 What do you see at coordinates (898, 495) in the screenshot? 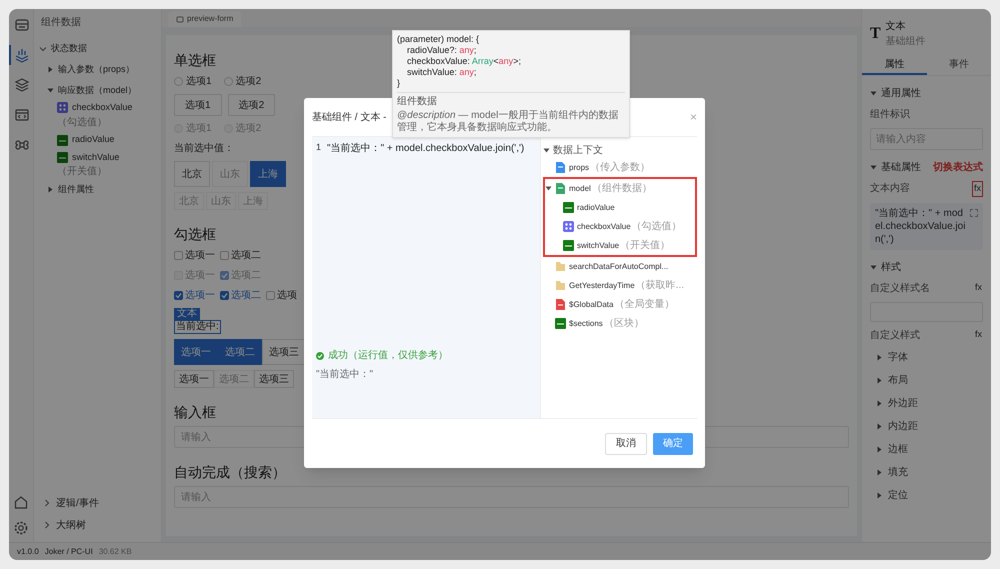
I see `style-group-item: 定位` at bounding box center [898, 495].